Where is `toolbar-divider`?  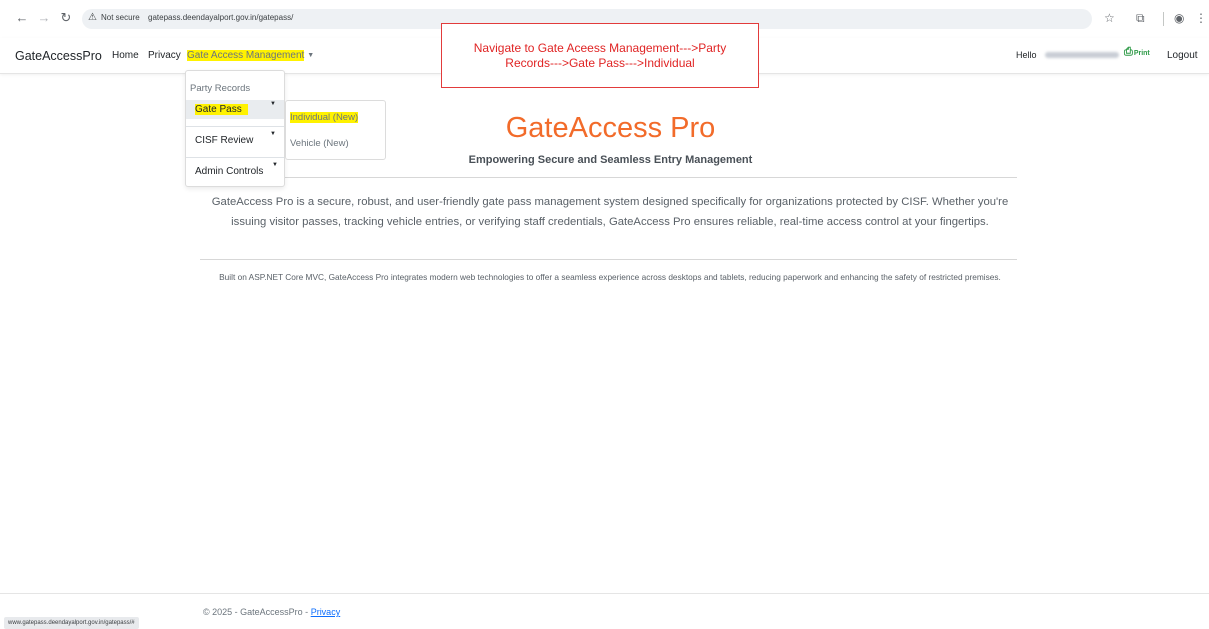
toolbar-divider is located at coordinates (1163, 19).